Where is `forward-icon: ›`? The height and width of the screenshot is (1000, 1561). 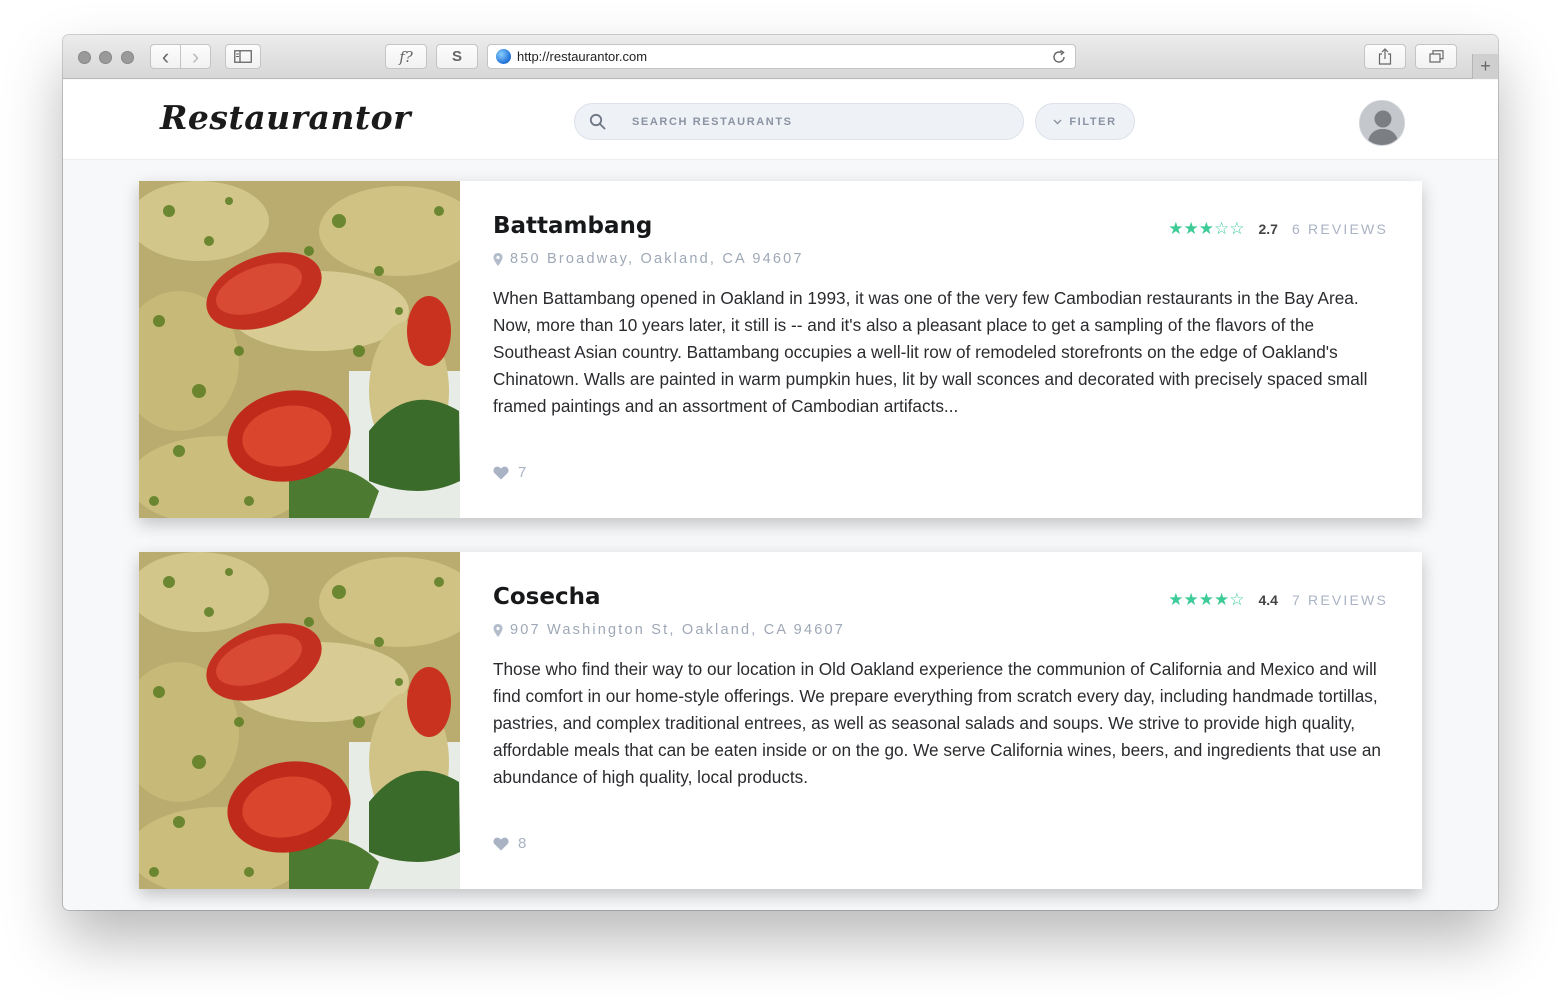 forward-icon: › is located at coordinates (195, 56).